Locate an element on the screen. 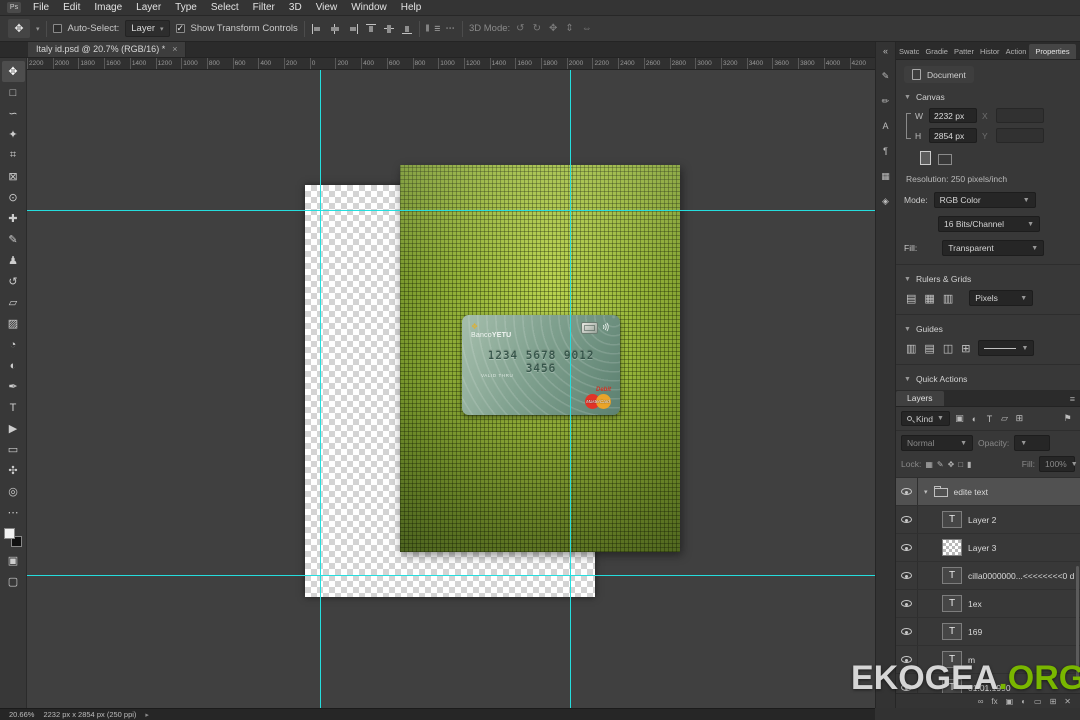 This screenshot has width=1080, height=720. panel-tab-patter: Patter is located at coordinates (964, 51).